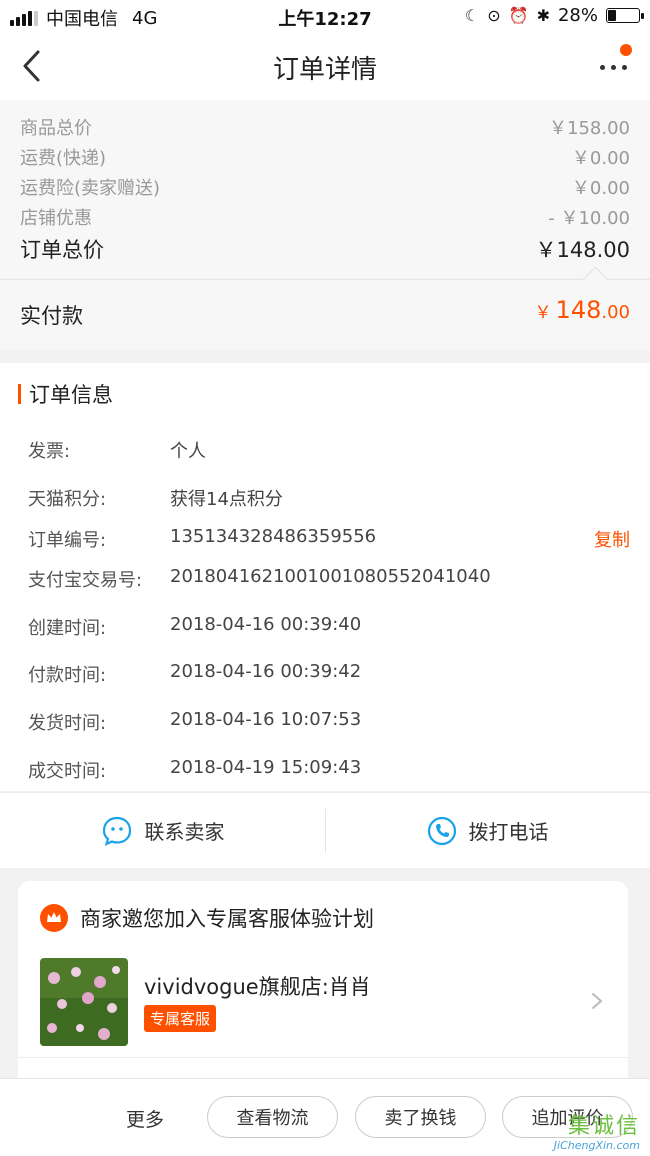 Image resolution: width=650 pixels, height=1156 pixels. What do you see at coordinates (441, 830) in the screenshot?
I see `phone-icon` at bounding box center [441, 830].